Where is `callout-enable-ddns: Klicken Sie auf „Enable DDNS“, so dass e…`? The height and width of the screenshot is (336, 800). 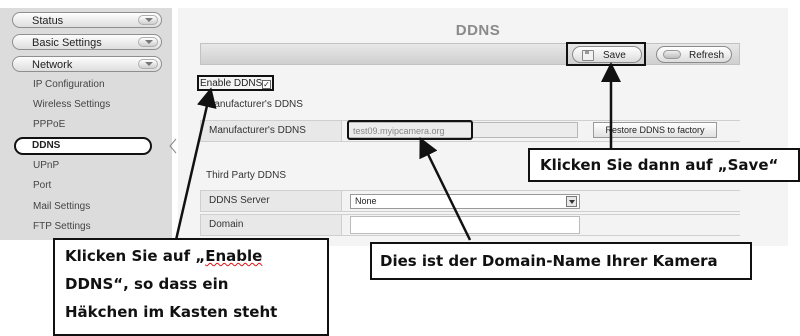
callout-enable-ddns: Klicken Sie auf „Enable DDNS“, so dass e… is located at coordinates (191, 287).